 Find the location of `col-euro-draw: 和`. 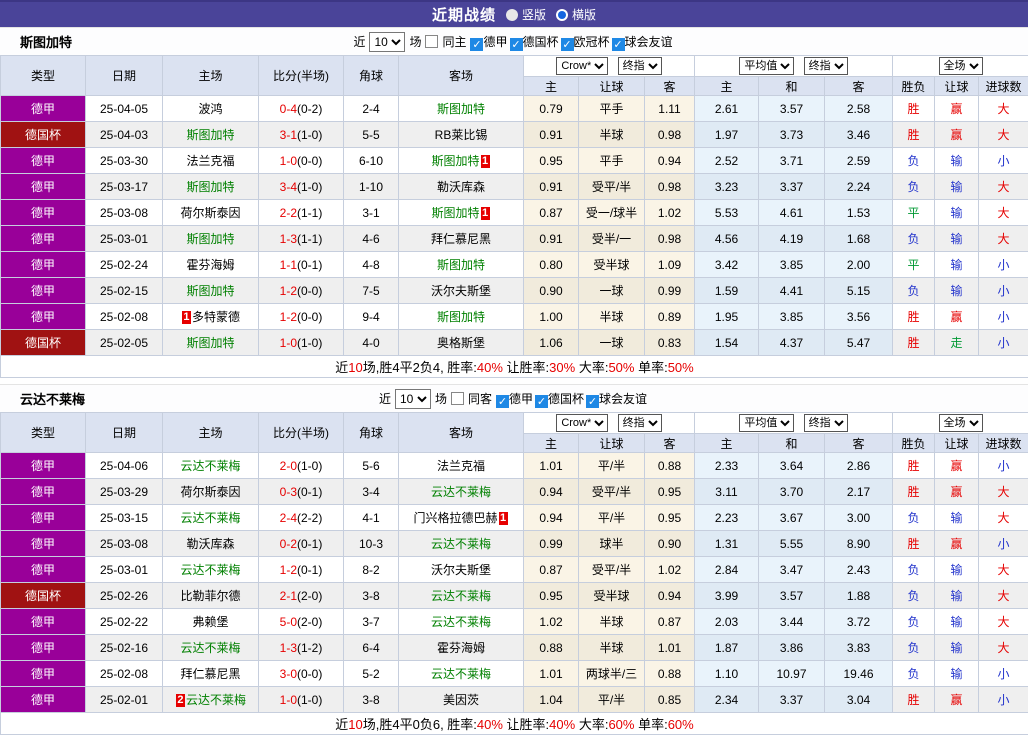

col-euro-draw: 和 is located at coordinates (792, 86).